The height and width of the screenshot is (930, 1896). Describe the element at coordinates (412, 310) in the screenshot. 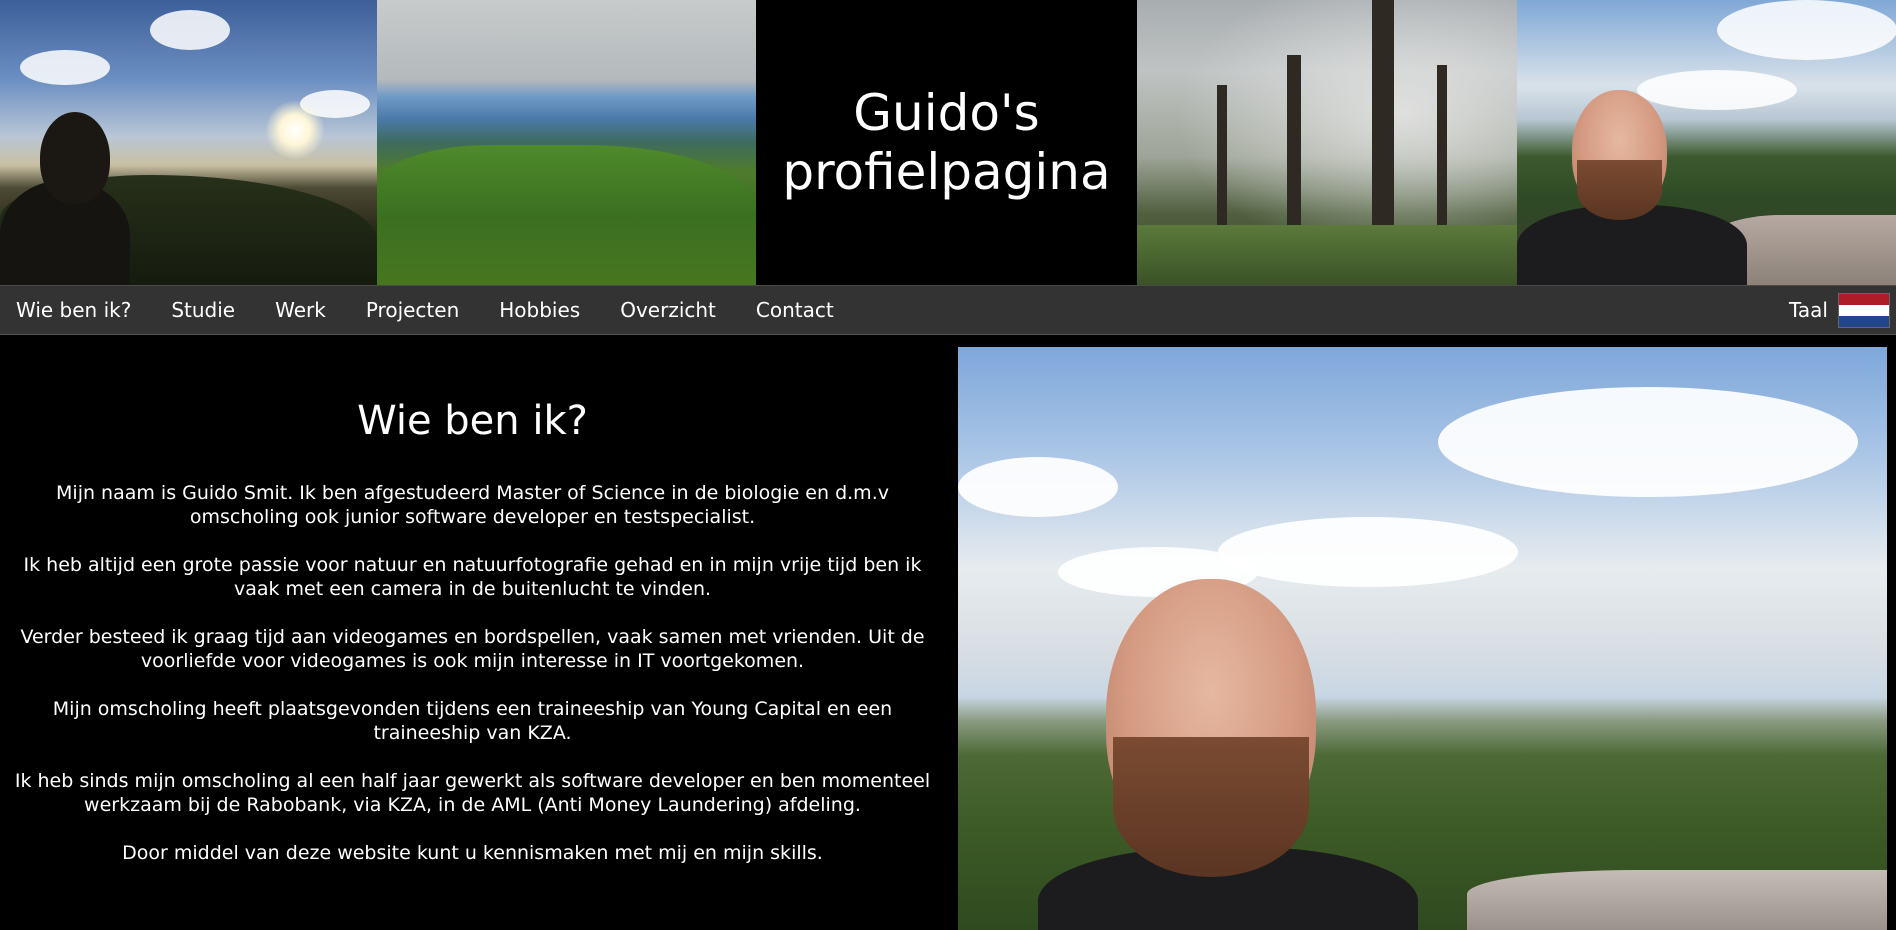

I see `nav-item-projecten: Projecten` at that location.